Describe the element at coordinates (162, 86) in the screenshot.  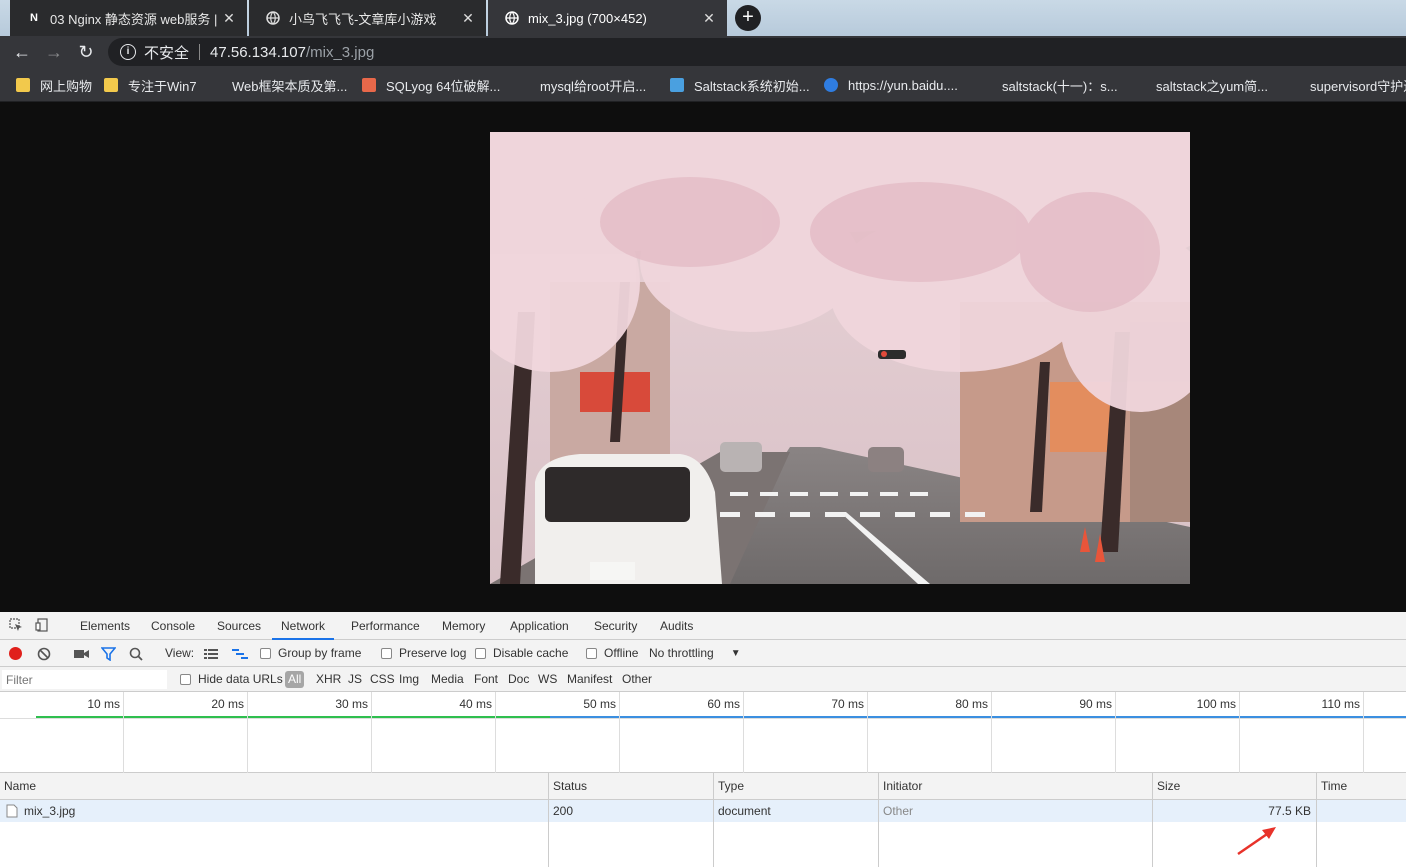
I see `bookmark-label: 专注于Win7` at that location.